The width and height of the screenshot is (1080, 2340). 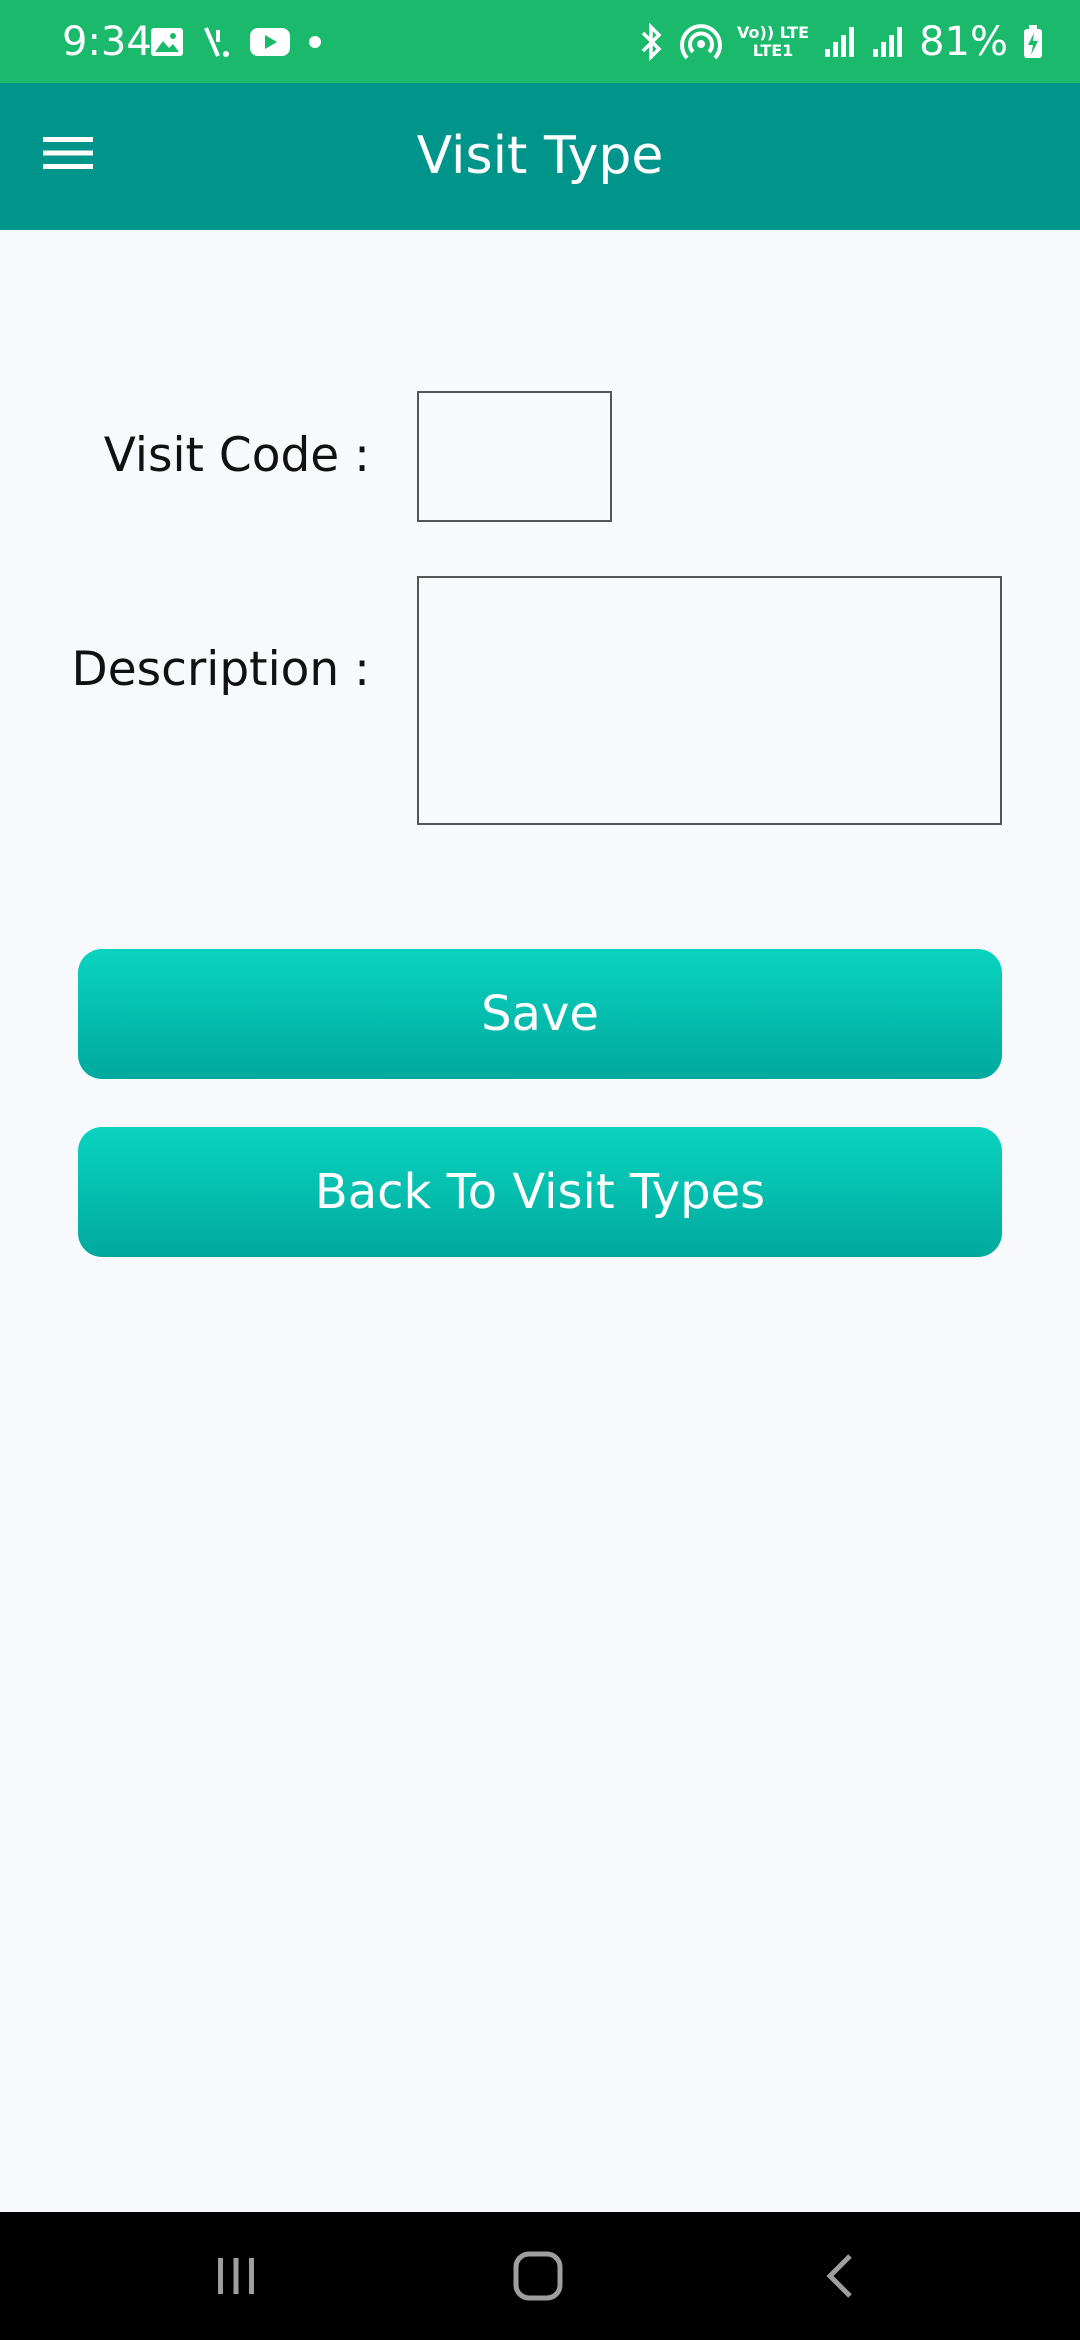 I want to click on hotspot-icon, so click(x=701, y=42).